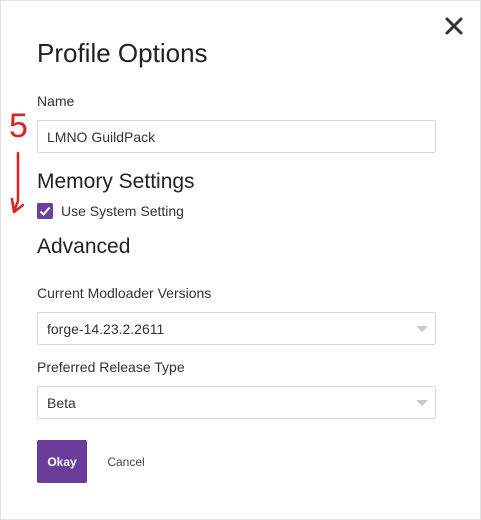 The width and height of the screenshot is (481, 520). What do you see at coordinates (236, 328) in the screenshot?
I see `modloader-select: forge-14.23.2.2611` at bounding box center [236, 328].